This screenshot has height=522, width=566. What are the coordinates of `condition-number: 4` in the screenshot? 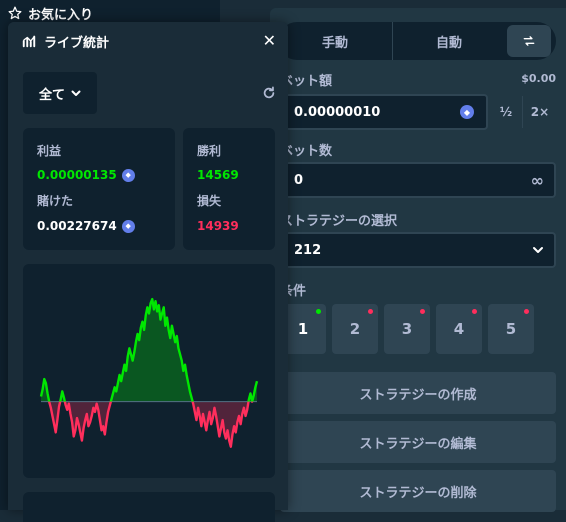 It's located at (459, 329).